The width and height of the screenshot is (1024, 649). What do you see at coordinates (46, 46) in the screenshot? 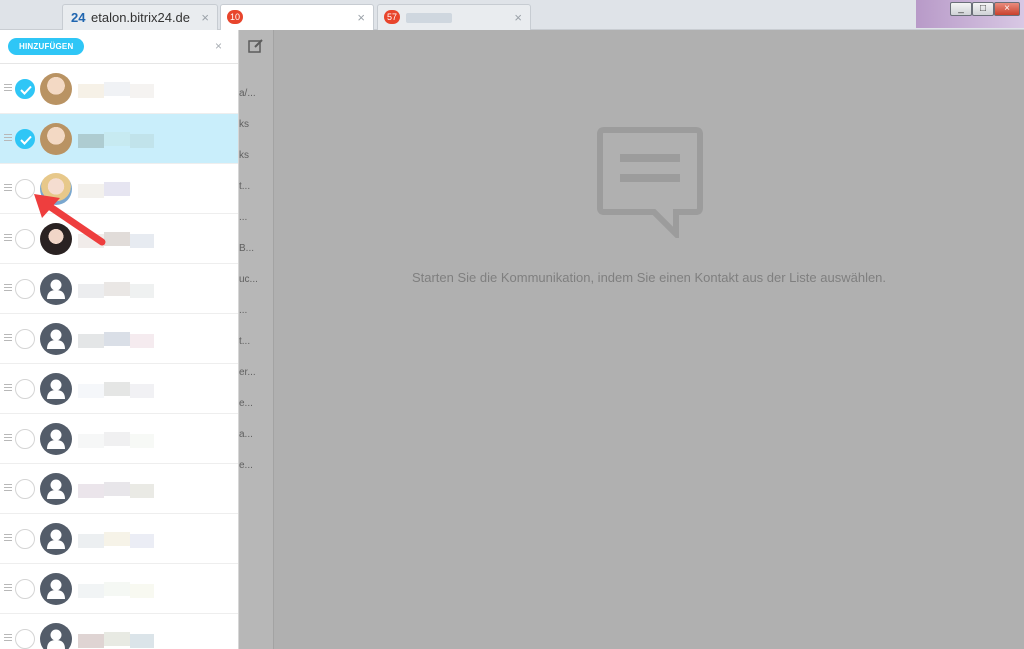
I see `add-button: HINZUFÜGEN` at bounding box center [46, 46].